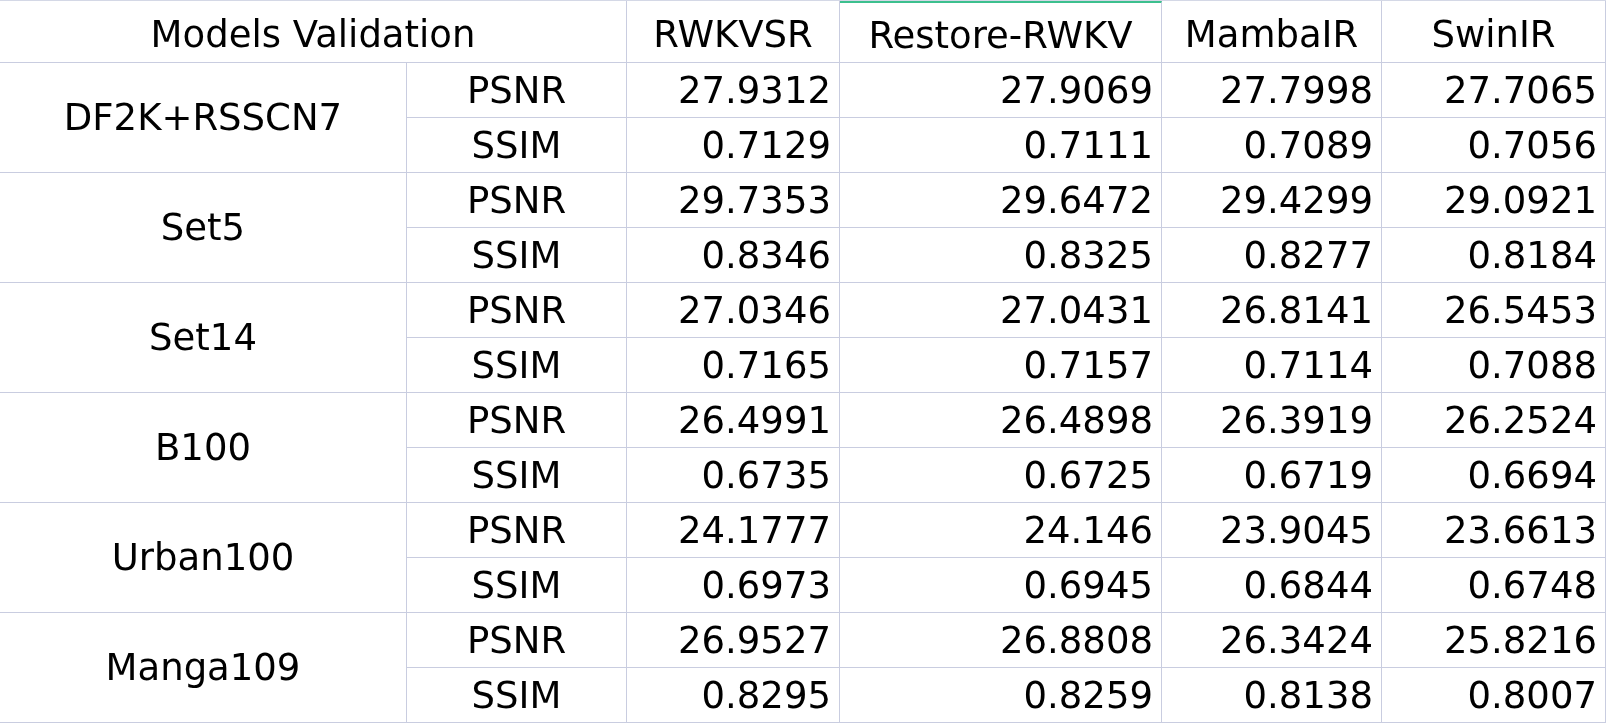 This screenshot has width=1606, height=726. I want to click on value-cell: 29.0921, so click(1494, 200).